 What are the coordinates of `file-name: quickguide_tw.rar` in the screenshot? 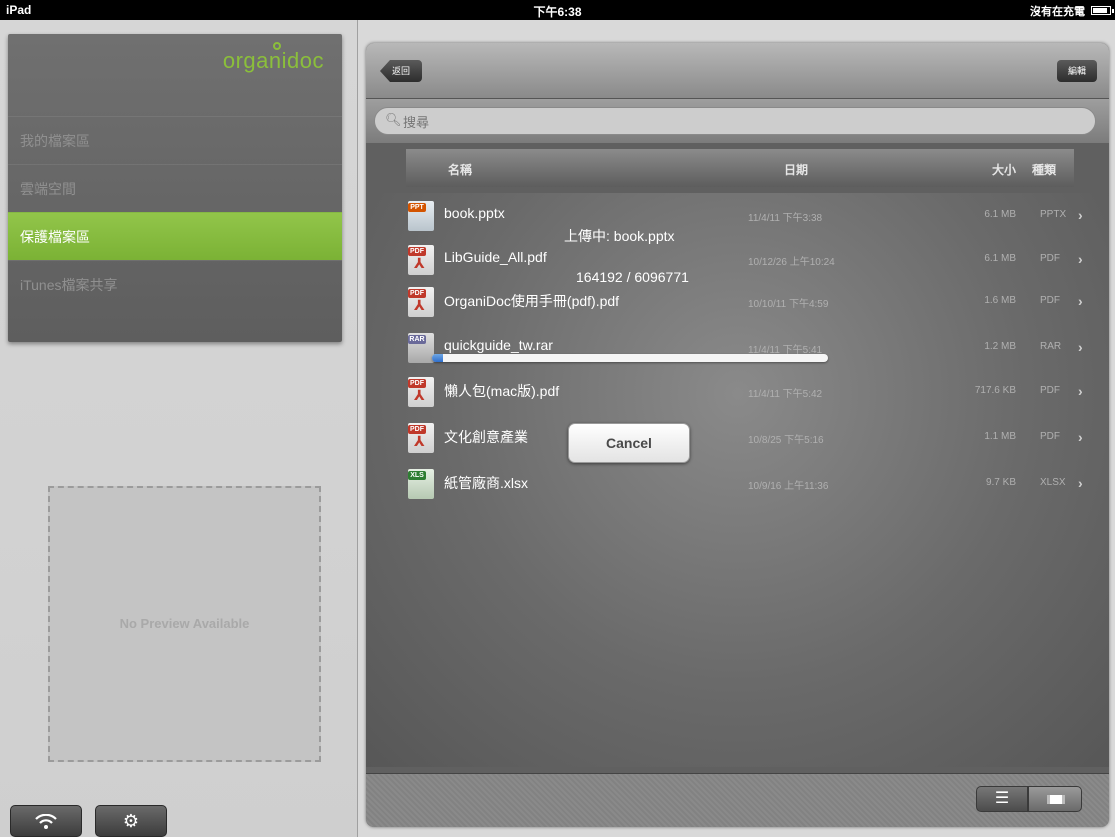 It's located at (498, 345).